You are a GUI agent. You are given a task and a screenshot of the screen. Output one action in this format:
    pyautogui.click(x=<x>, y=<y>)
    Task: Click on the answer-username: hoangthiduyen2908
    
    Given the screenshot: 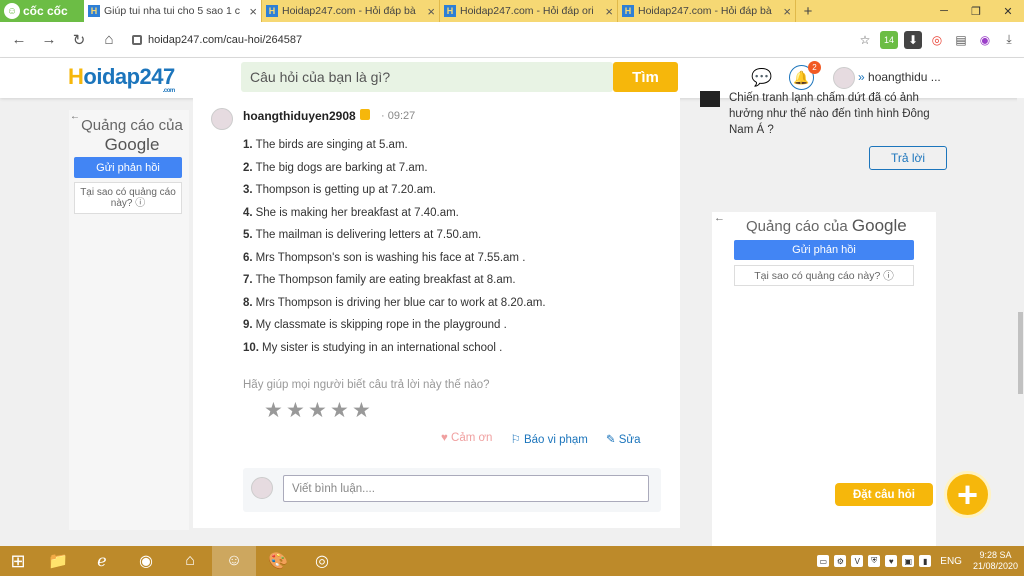 What is the action you would take?
    pyautogui.click(x=299, y=116)
    